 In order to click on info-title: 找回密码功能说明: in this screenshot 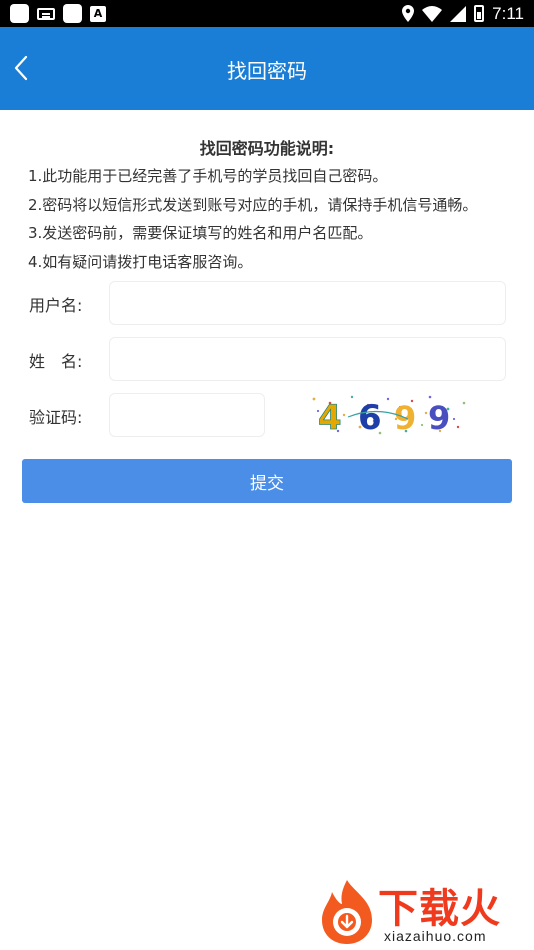, I will do `click(267, 148)`.